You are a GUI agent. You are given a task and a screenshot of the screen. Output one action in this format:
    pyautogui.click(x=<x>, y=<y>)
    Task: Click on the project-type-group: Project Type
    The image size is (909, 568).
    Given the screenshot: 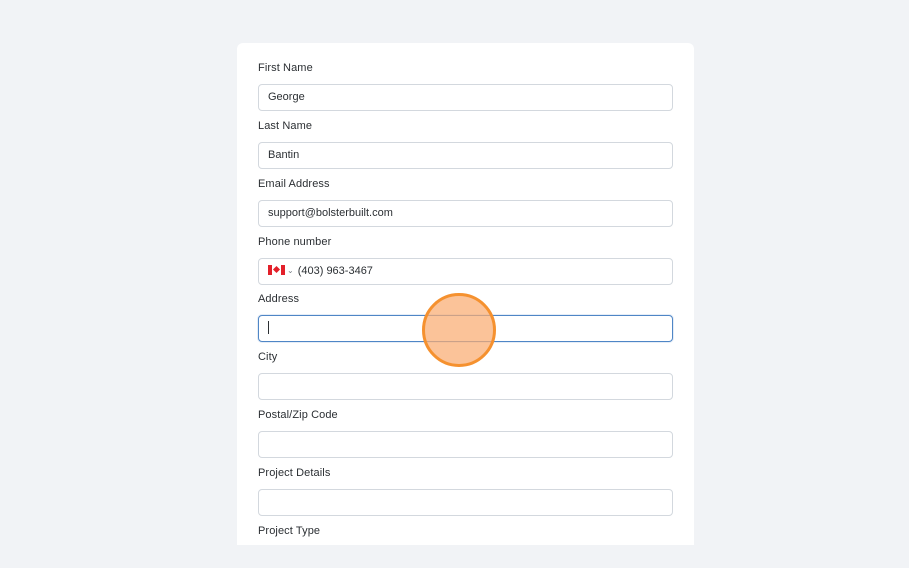 What is the action you would take?
    pyautogui.click(x=465, y=531)
    